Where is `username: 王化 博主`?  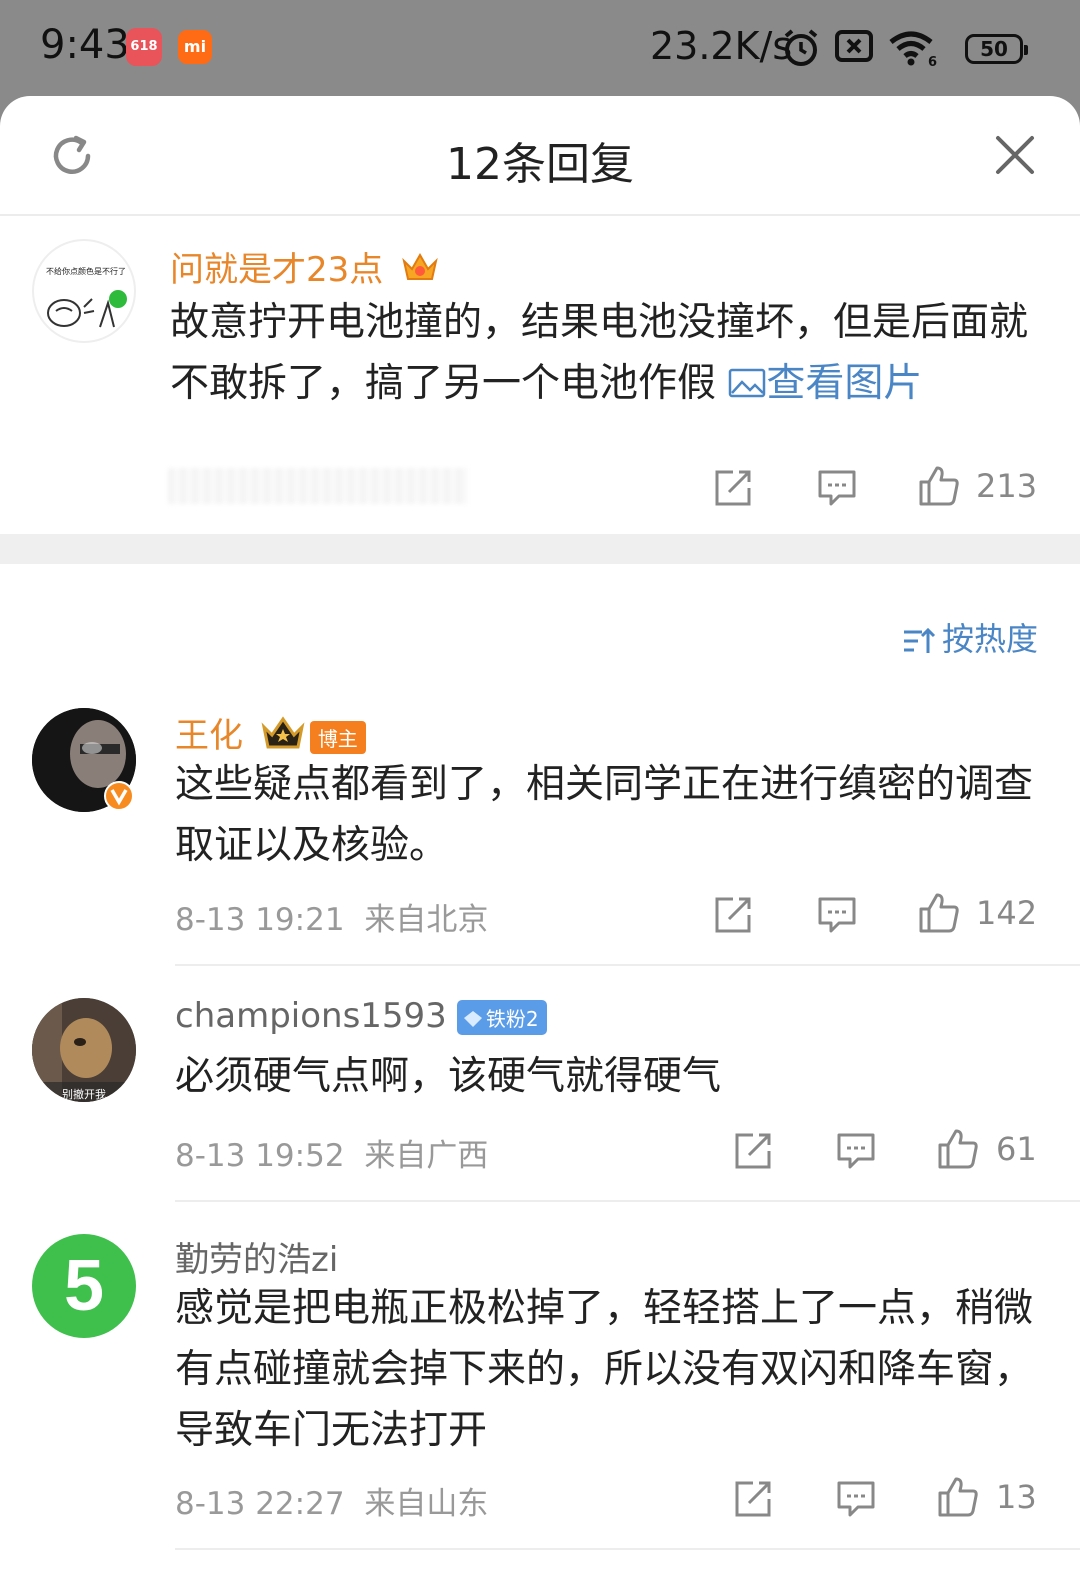 username: 王化 博主 is located at coordinates (270, 732).